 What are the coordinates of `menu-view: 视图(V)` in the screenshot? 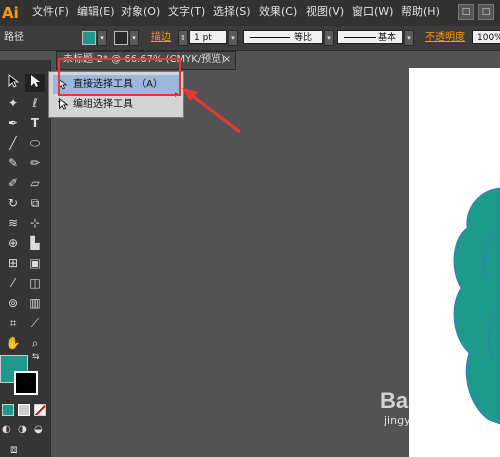 It's located at (325, 13).